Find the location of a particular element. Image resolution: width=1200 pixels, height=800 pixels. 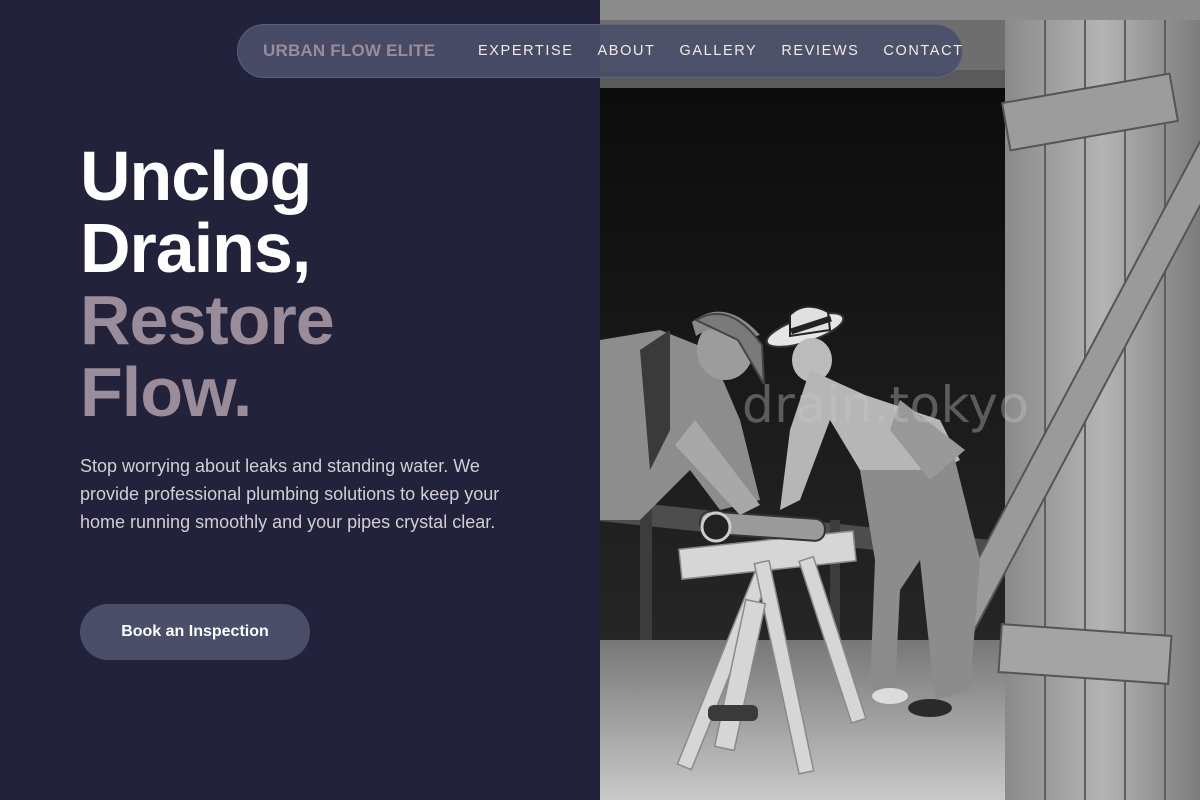

headline-line: Unclog is located at coordinates (196, 176).